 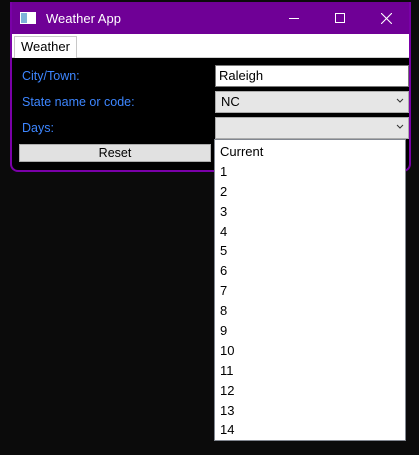 I want to click on list-item: 2, so click(x=310, y=192).